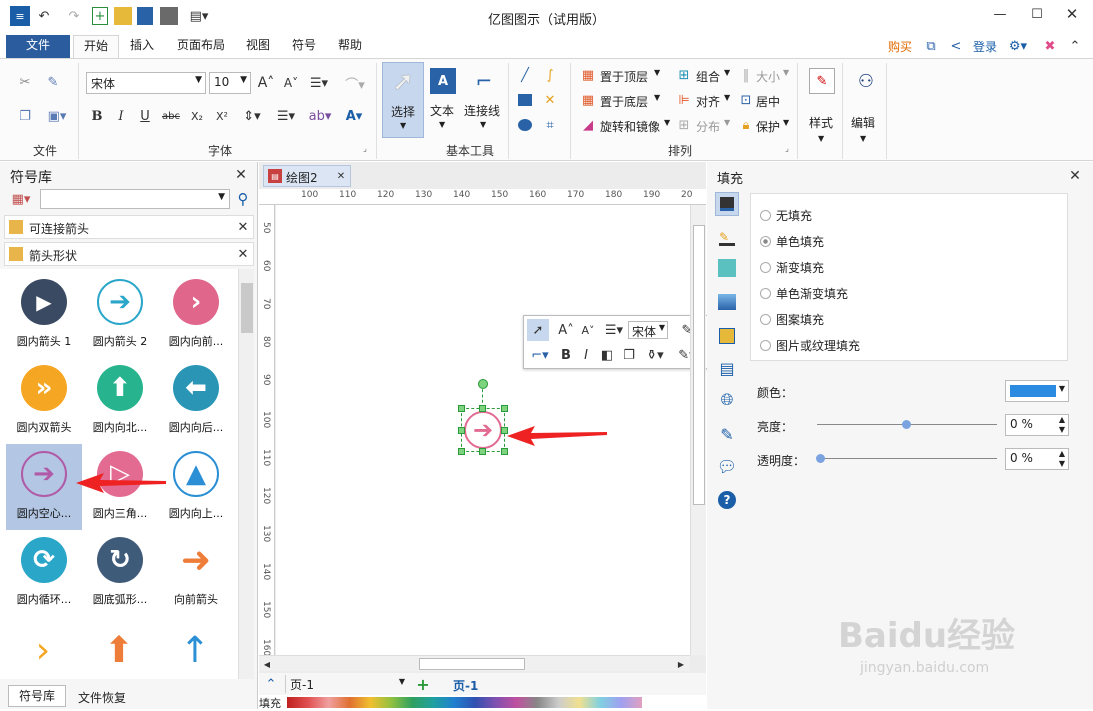  Describe the element at coordinates (1037, 14) in the screenshot. I see `maximize-button: ☐` at that location.